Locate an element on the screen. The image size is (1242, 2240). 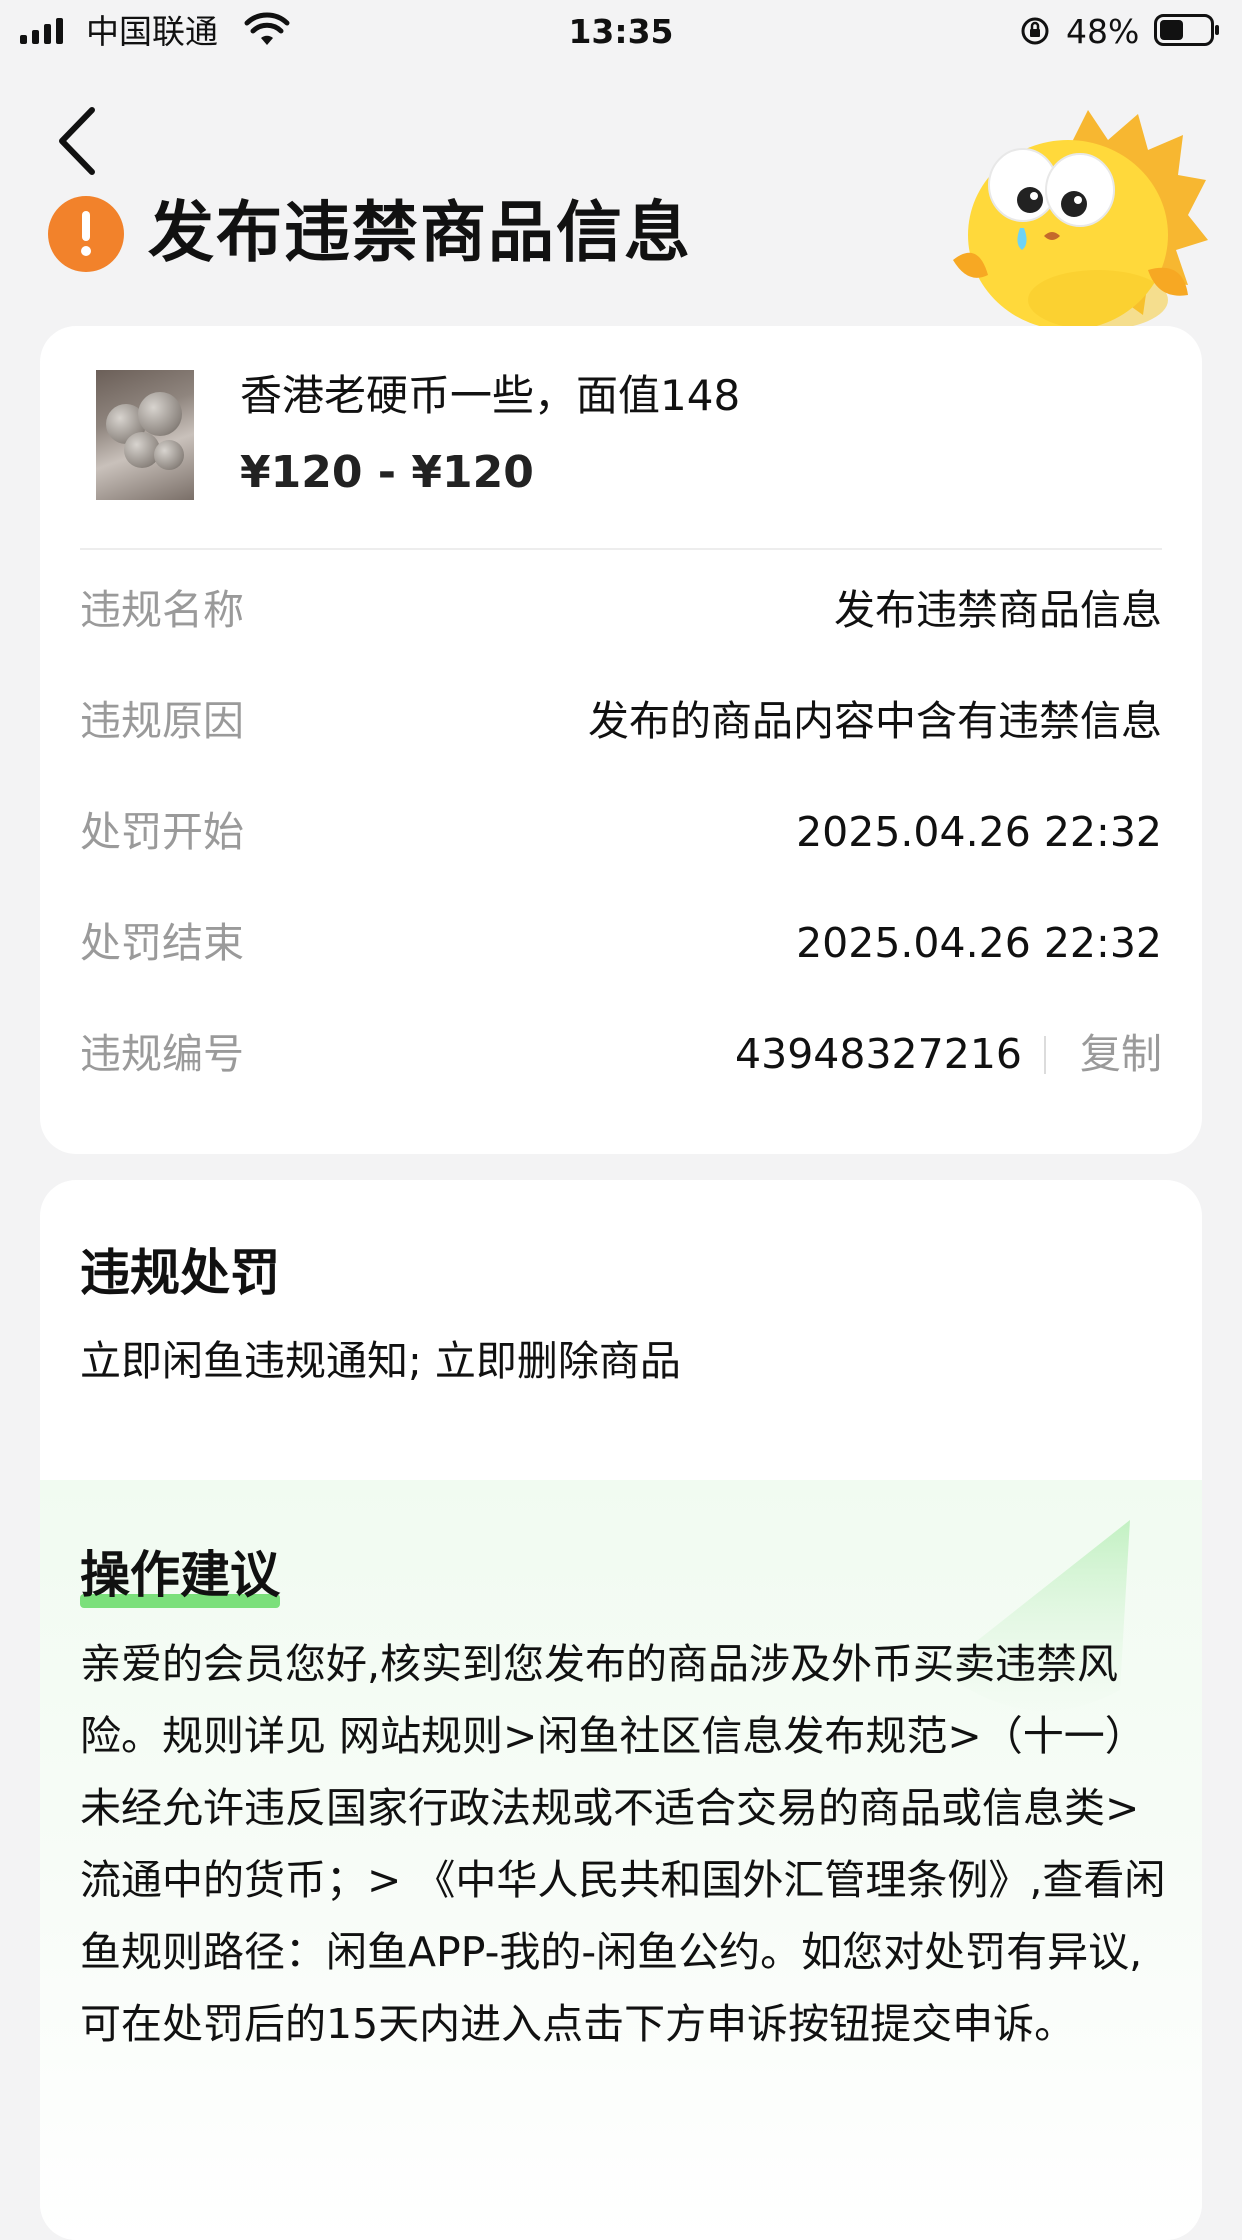
back-chevron-left-icon is located at coordinates (78, 141).